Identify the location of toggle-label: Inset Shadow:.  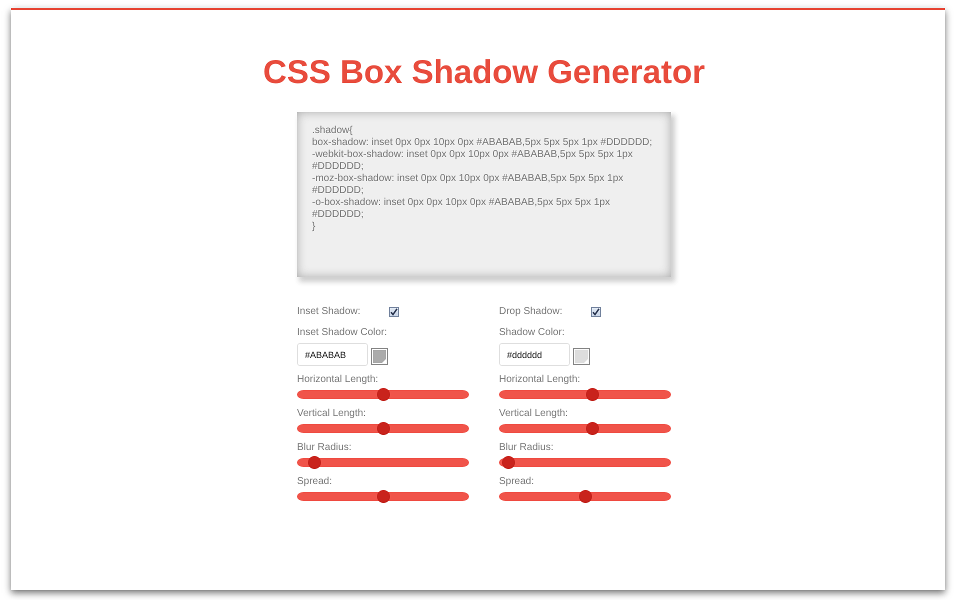
(329, 312).